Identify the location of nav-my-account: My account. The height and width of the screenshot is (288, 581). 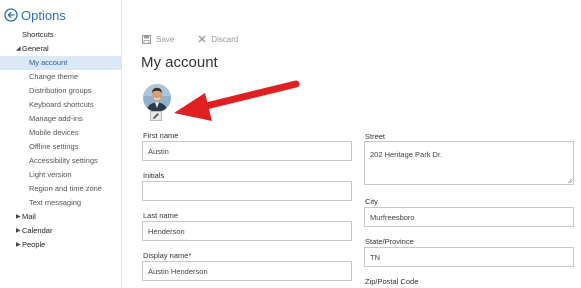
(61, 63).